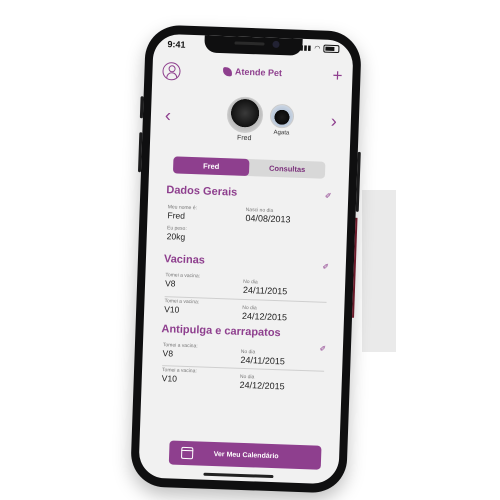 The image size is (500, 500). Describe the element at coordinates (170, 283) in the screenshot. I see `vaccine-value: V8` at that location.